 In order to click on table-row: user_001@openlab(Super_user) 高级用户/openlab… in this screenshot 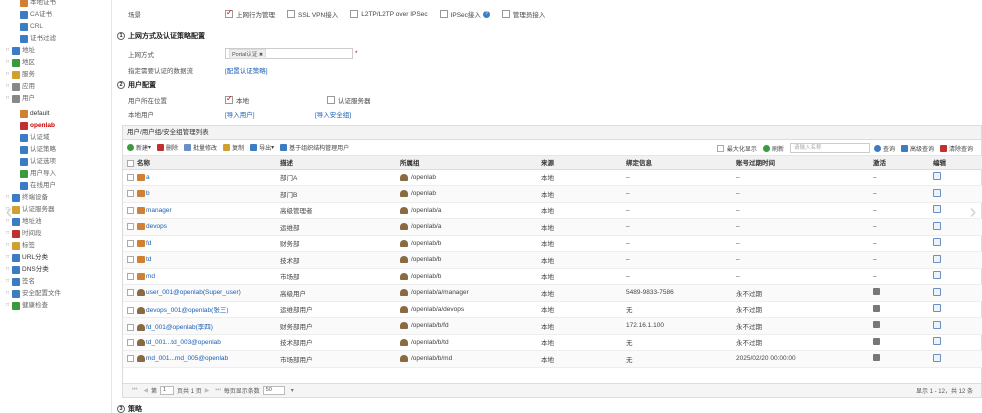, I will do `click(552, 293)`.